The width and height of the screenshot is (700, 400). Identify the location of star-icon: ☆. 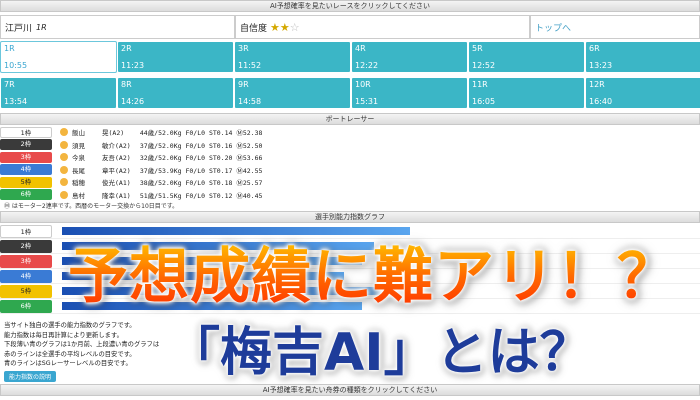
(294, 27).